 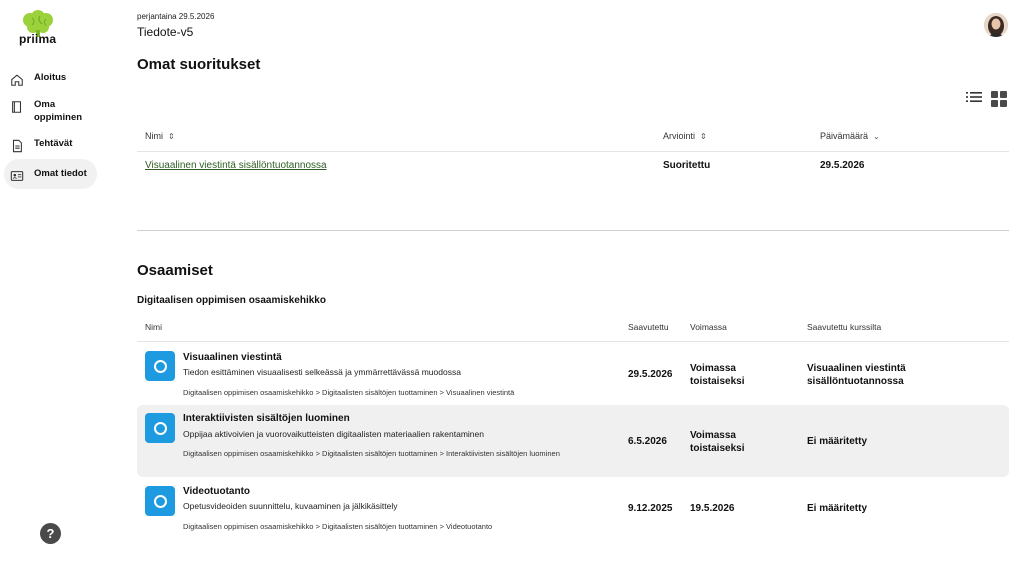 What do you see at coordinates (60, 173) in the screenshot?
I see `sidebar-item-label: Omat tiedot` at bounding box center [60, 173].